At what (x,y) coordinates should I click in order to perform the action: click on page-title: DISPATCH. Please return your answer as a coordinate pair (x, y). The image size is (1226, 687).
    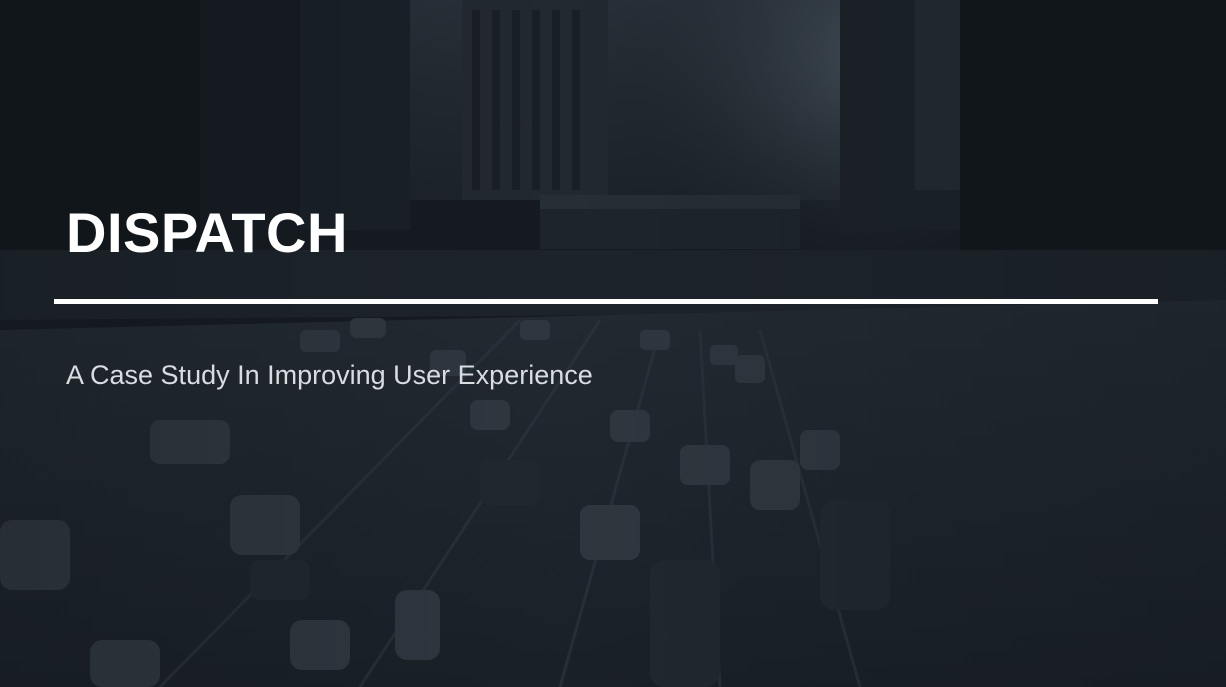
    Looking at the image, I should click on (207, 232).